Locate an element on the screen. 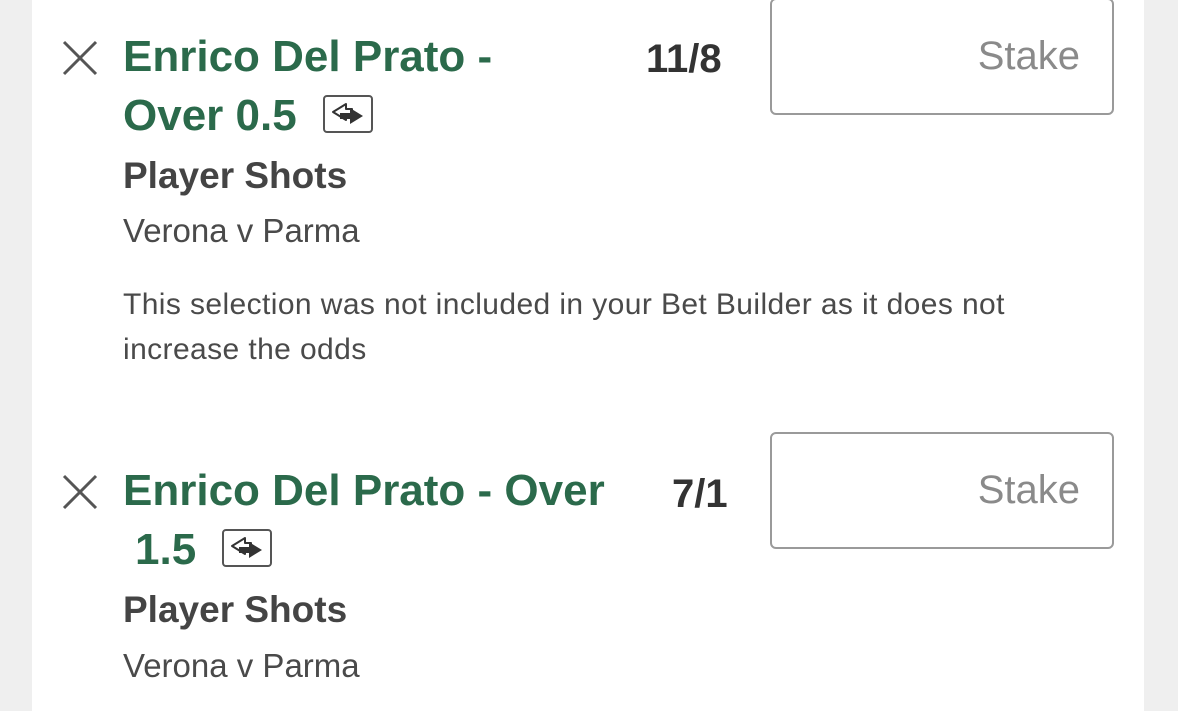  selection-title-line2: 1.5 is located at coordinates (166, 549).